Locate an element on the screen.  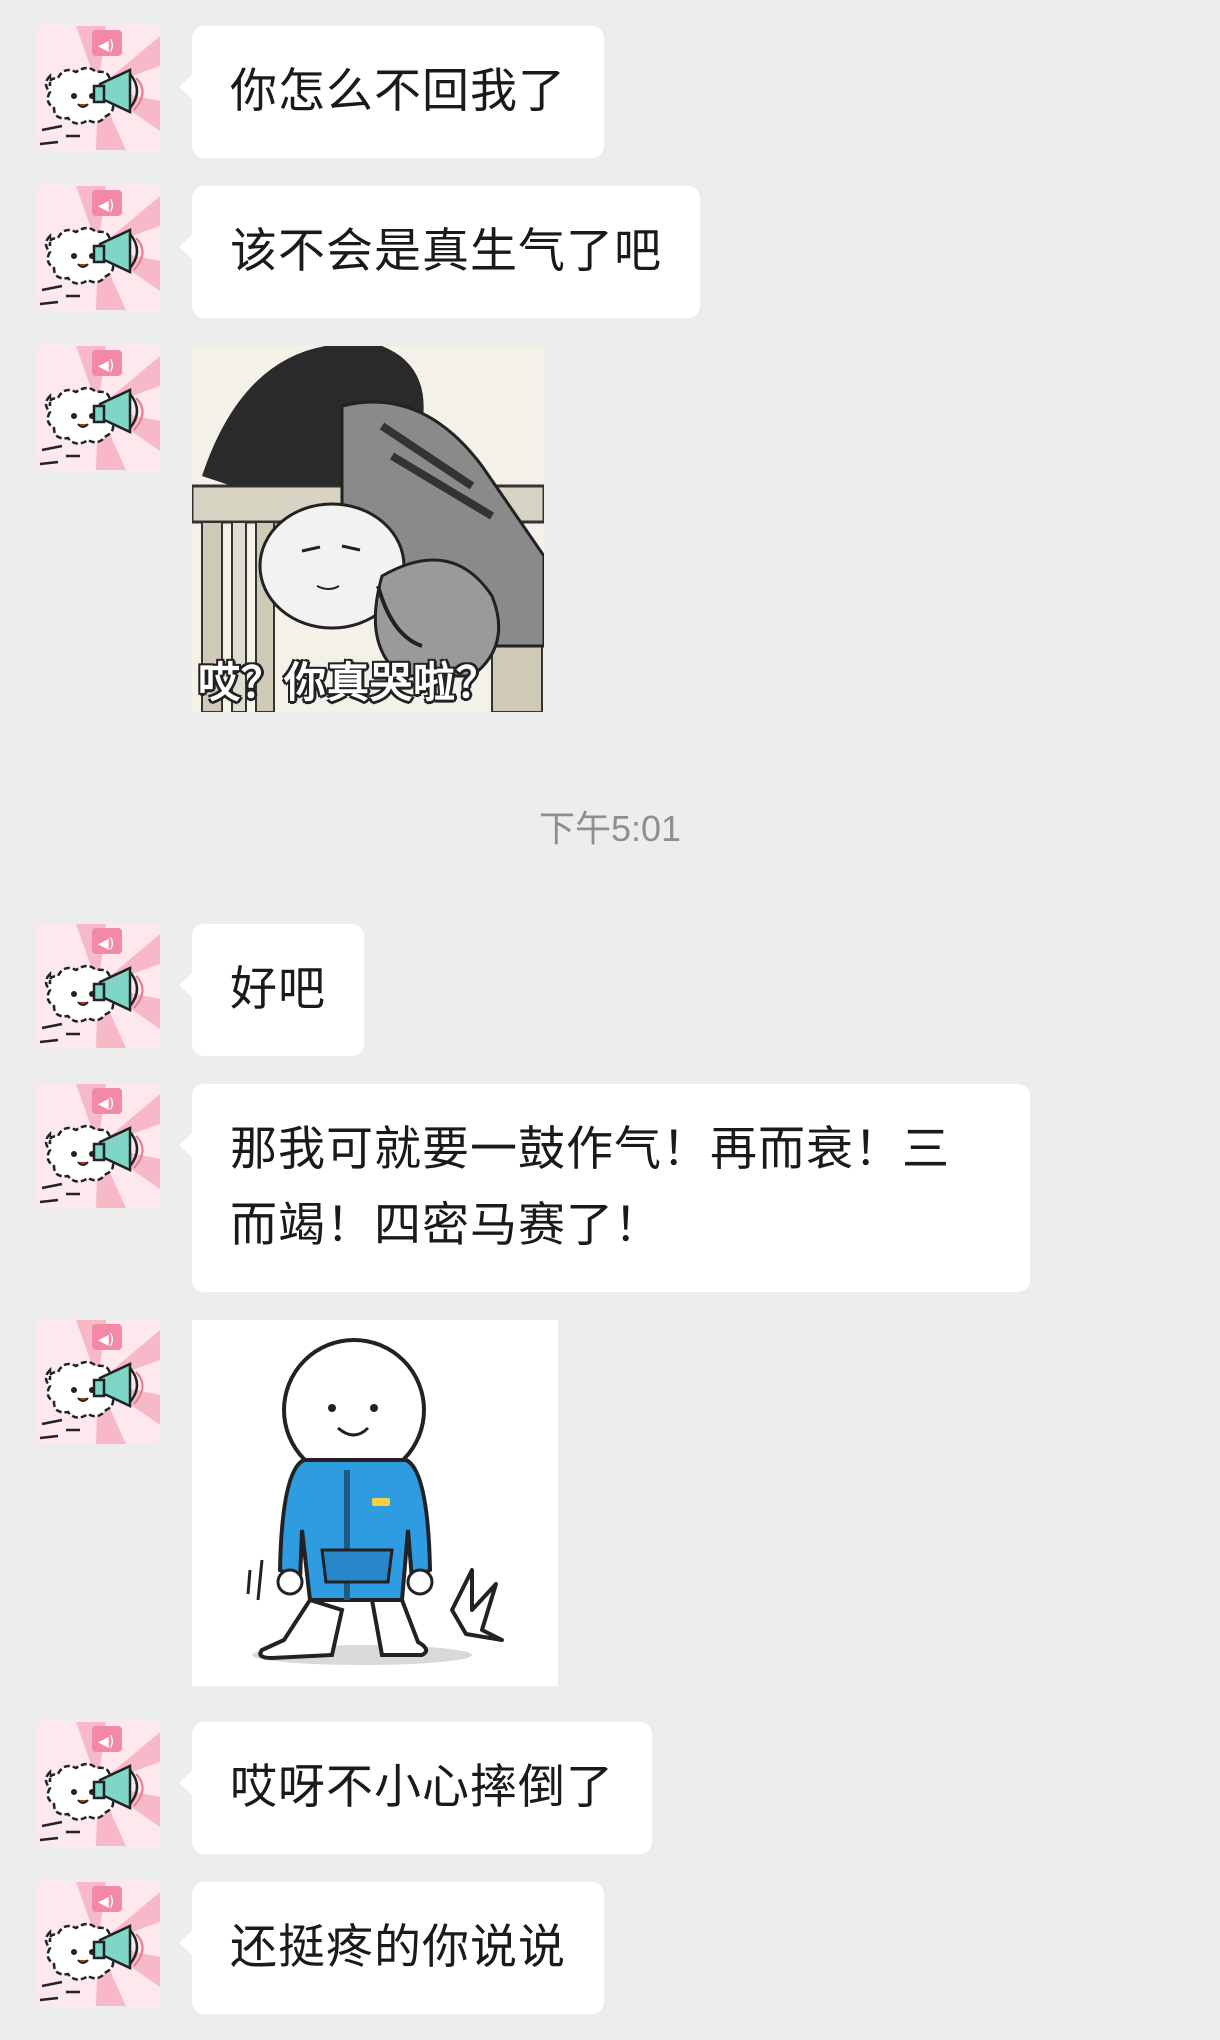
message-bubble: 那我可就要一鼓作气！再而衰！三而竭！四密马赛了！ is located at coordinates (604, 1188).